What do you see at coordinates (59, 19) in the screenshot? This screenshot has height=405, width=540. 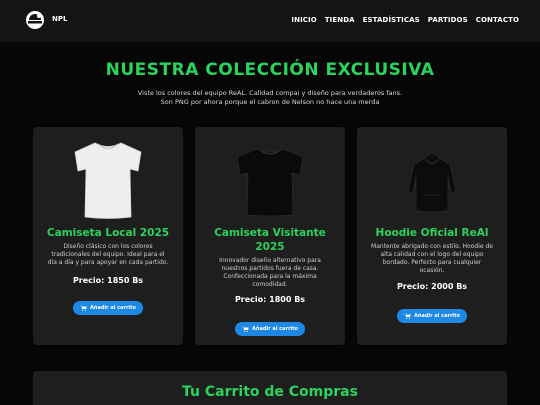 I see `brand-name: NPL` at bounding box center [59, 19].